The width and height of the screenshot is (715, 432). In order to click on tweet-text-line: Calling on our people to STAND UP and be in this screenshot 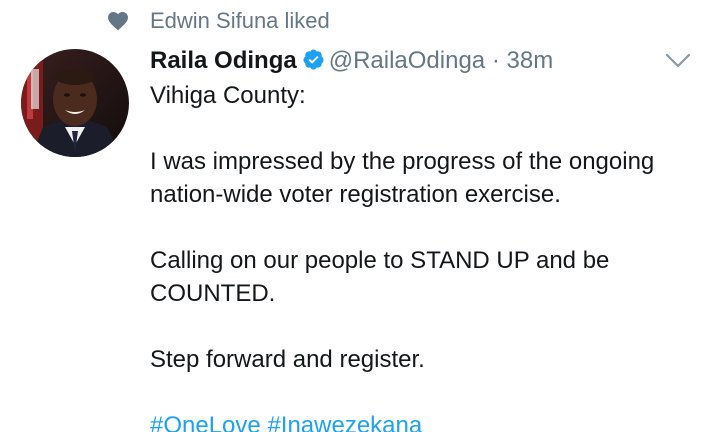, I will do `click(380, 260)`.